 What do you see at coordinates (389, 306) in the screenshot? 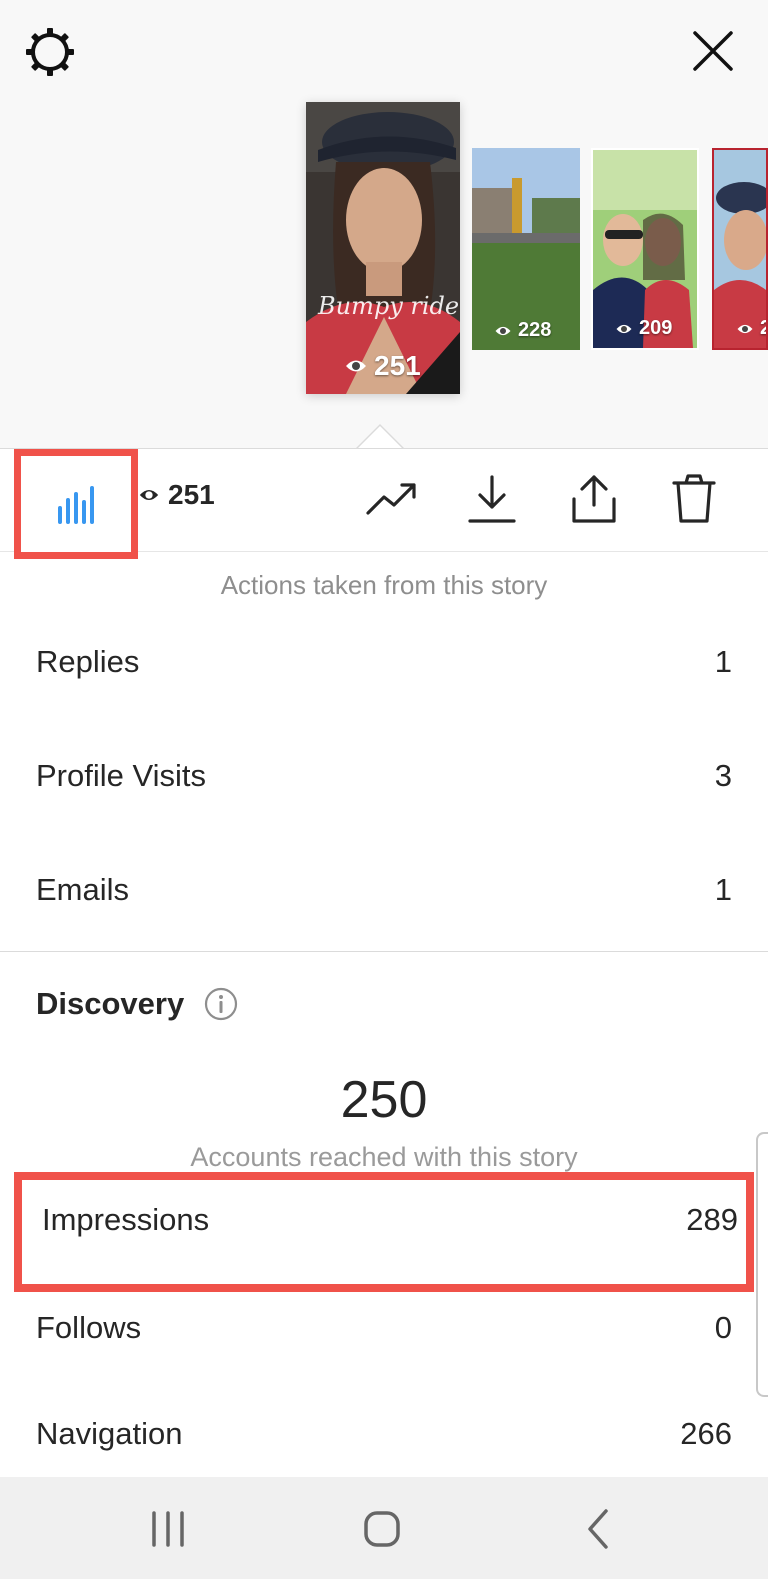
I see `story-caption: Bumpy ride` at bounding box center [389, 306].